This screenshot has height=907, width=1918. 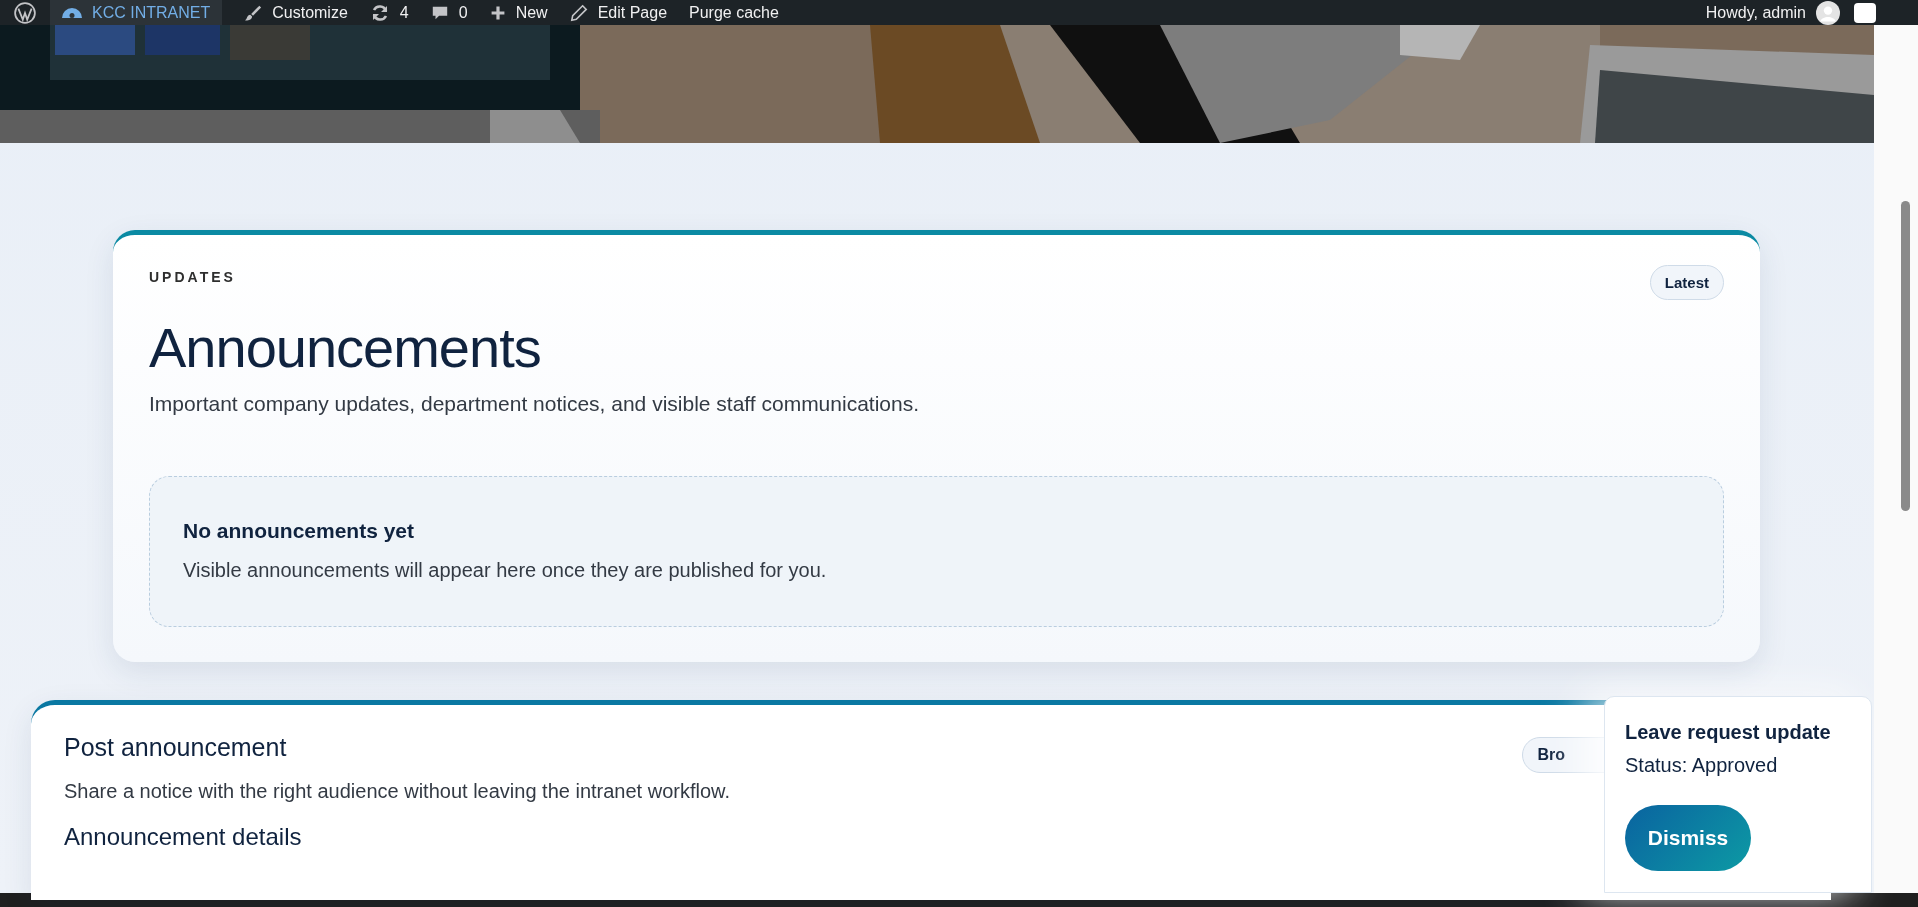 What do you see at coordinates (534, 404) in the screenshot?
I see `card-subtitle: Important company updates, department notices, and visible staff communications.` at bounding box center [534, 404].